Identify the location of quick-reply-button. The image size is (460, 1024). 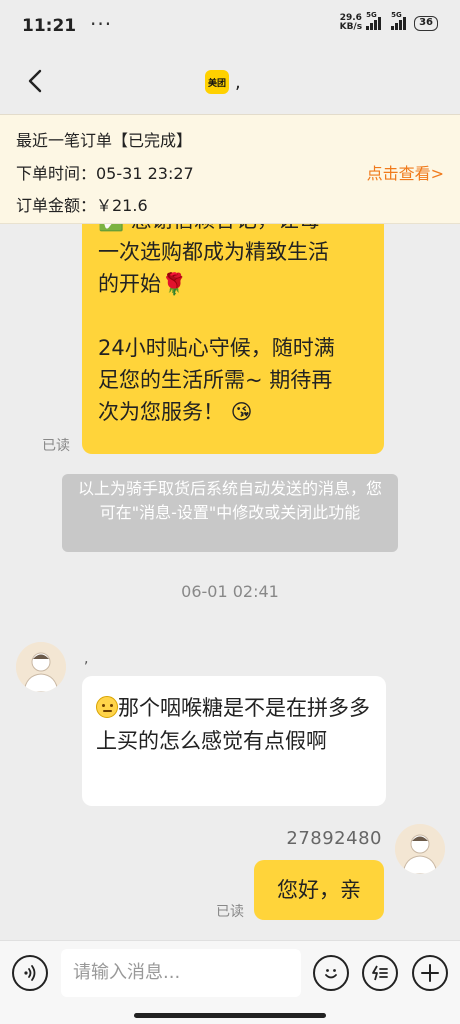
(380, 973).